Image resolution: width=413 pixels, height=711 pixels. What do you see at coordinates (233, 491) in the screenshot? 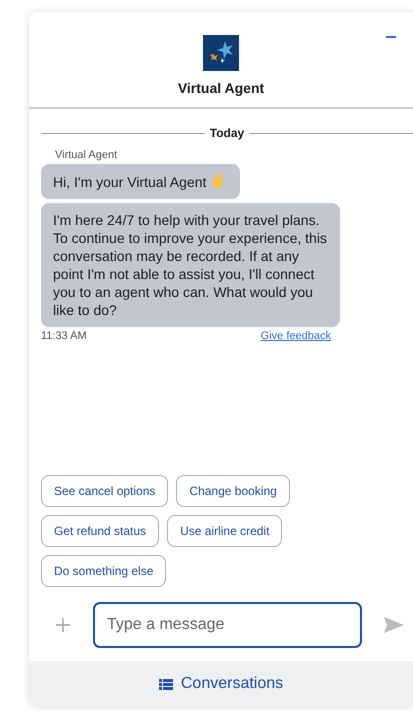
I see `quick-reply-button: Change booking` at bounding box center [233, 491].